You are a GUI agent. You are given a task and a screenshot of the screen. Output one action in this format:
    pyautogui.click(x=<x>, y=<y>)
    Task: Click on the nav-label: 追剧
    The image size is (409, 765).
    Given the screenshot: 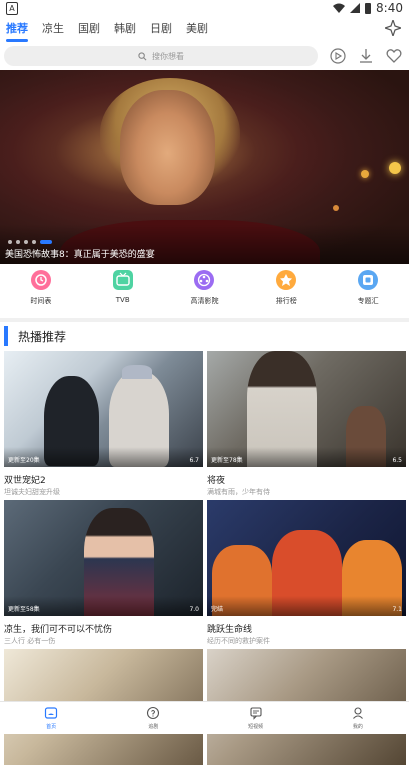 What is the action you would take?
    pyautogui.click(x=153, y=727)
    